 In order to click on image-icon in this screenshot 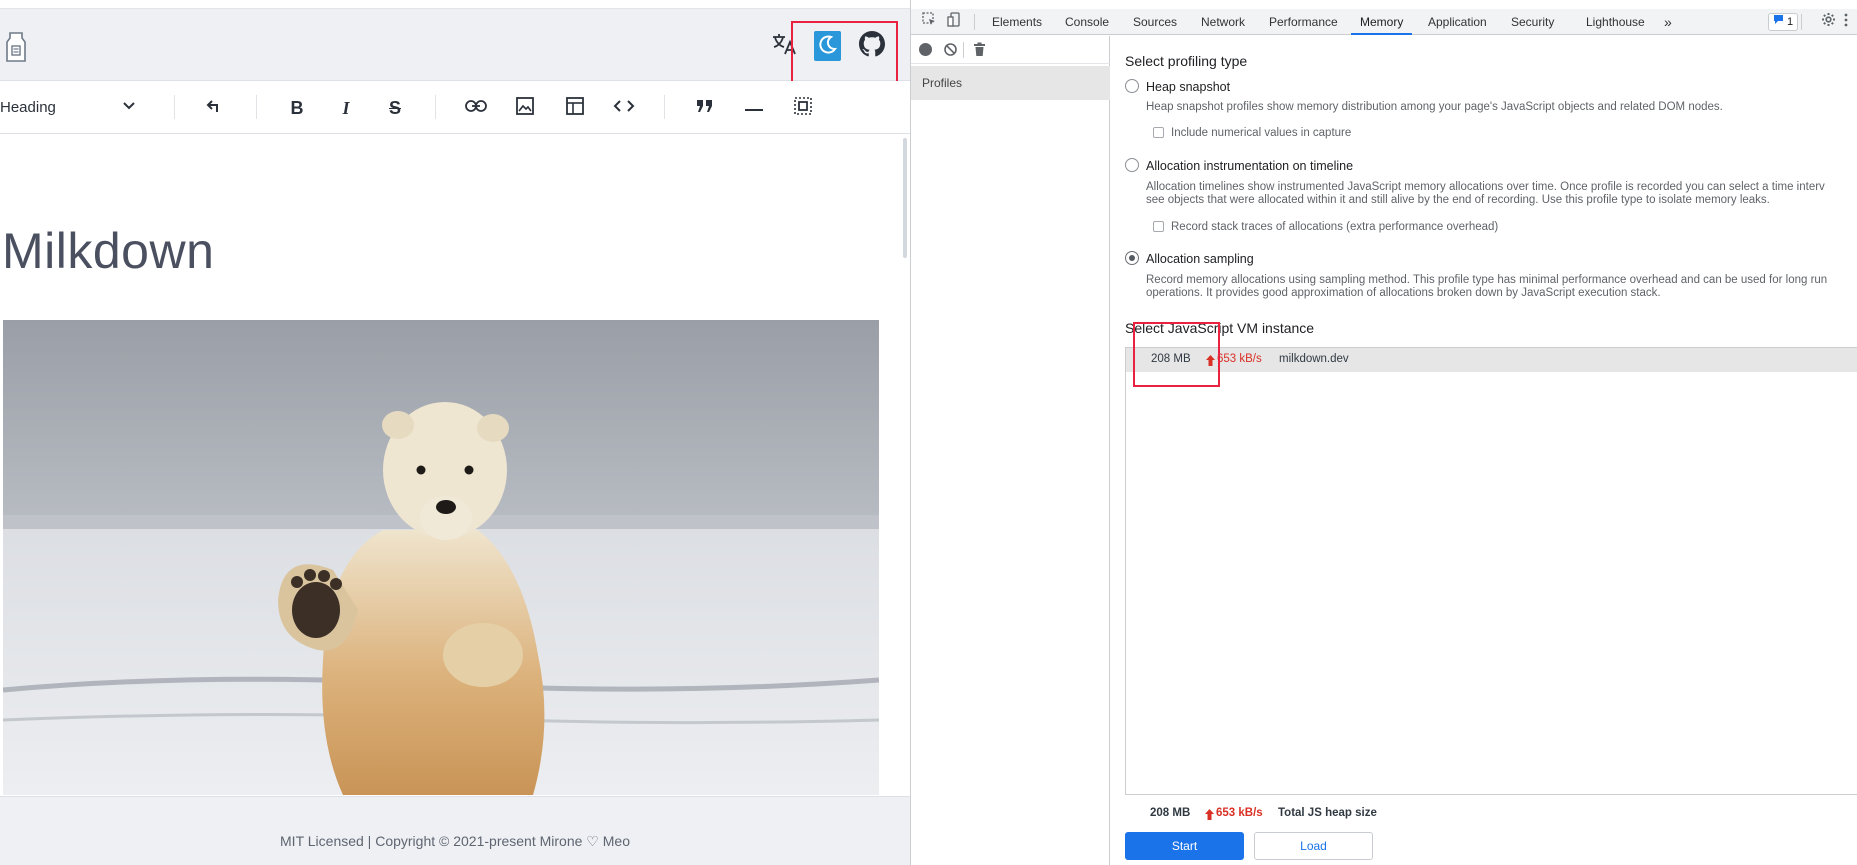, I will do `click(525, 108)`.